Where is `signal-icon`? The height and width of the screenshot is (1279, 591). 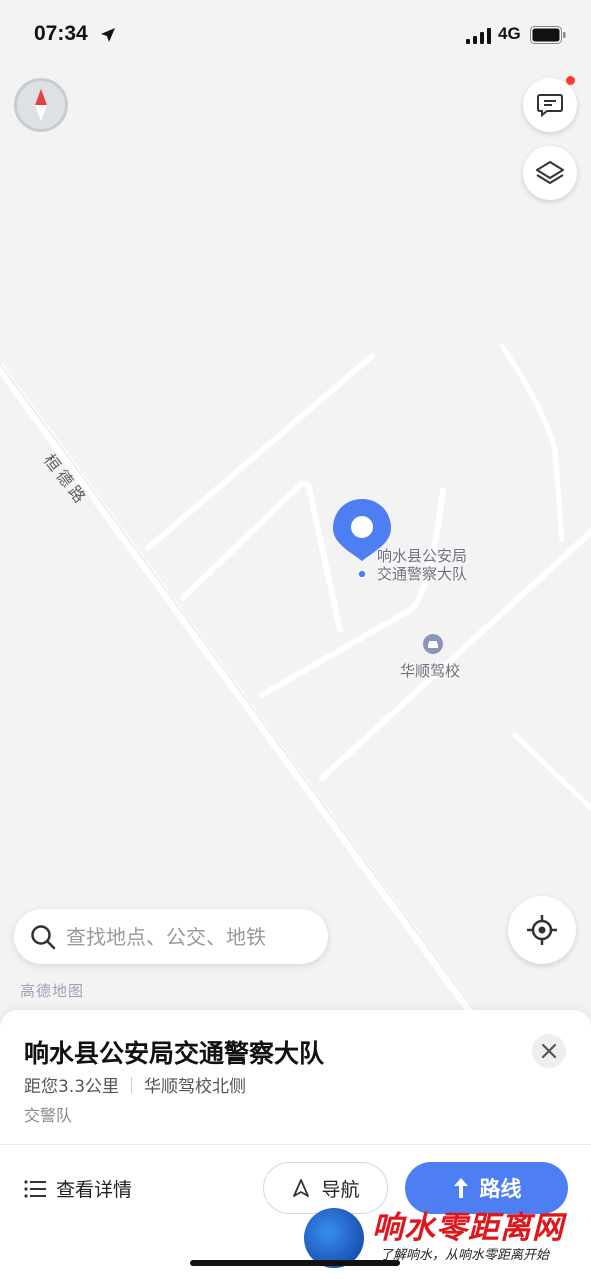
signal-icon is located at coordinates (478, 36).